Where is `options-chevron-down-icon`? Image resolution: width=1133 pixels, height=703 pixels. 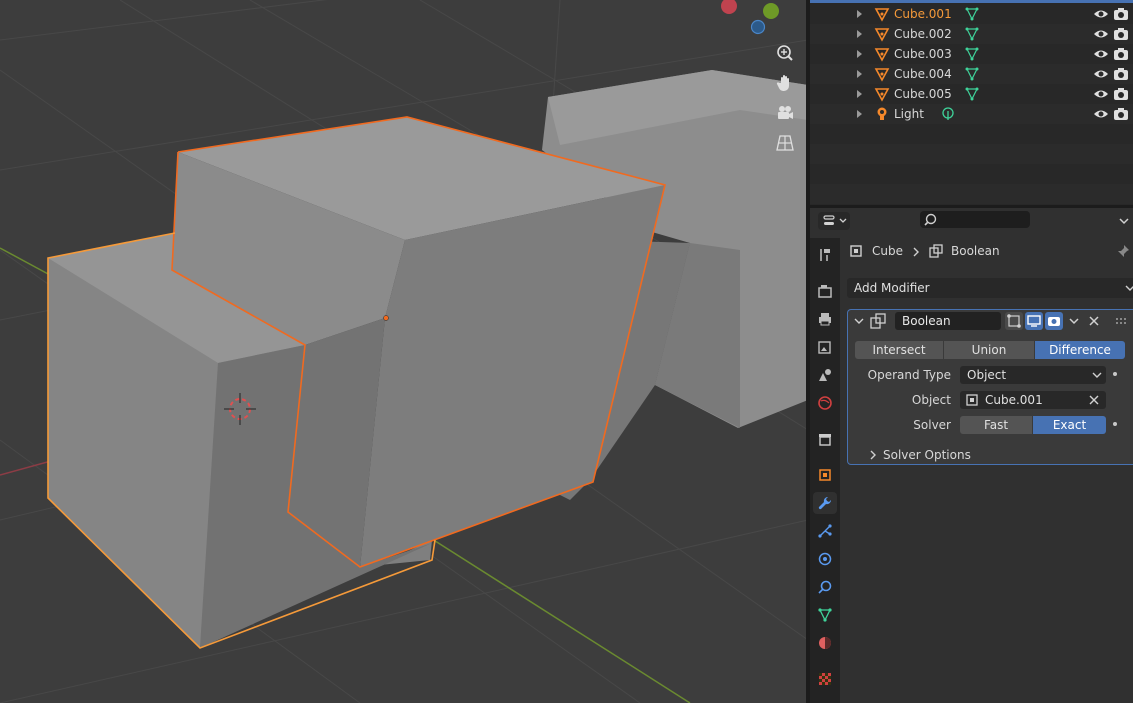 options-chevron-down-icon is located at coordinates (1124, 221).